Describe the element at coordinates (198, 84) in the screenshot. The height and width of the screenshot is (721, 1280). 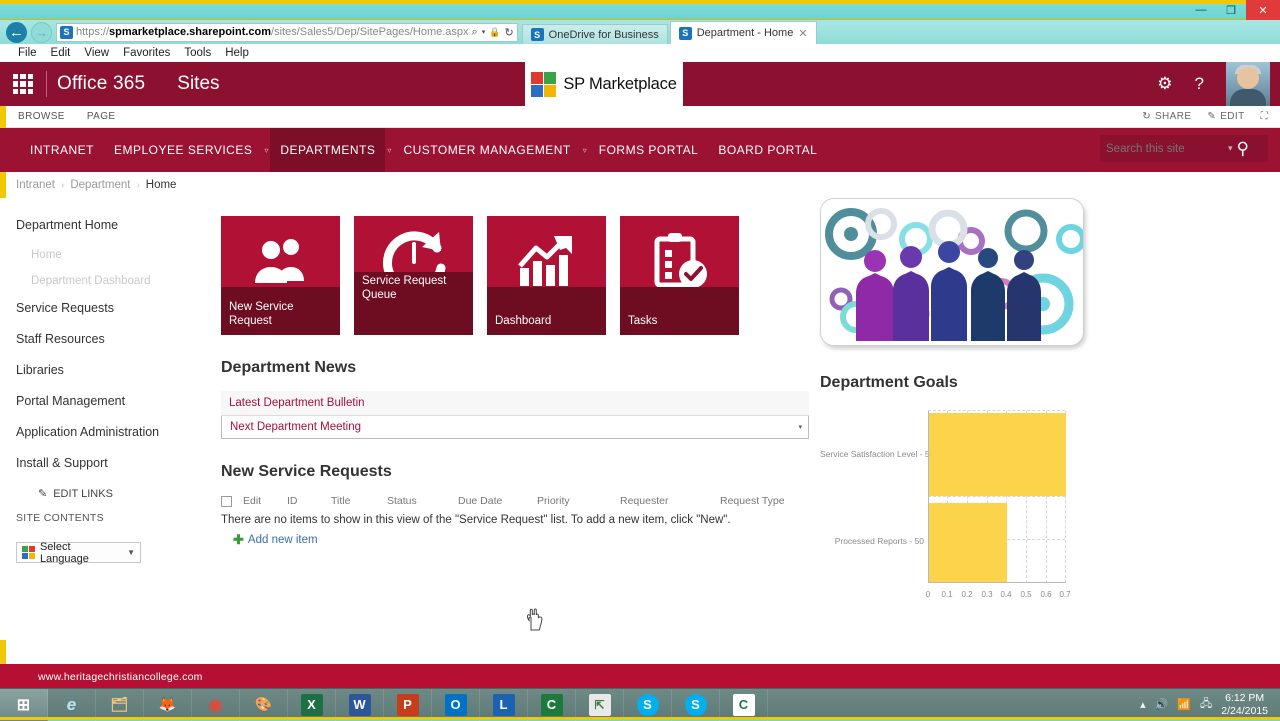
I see `sites-label: Sites` at that location.